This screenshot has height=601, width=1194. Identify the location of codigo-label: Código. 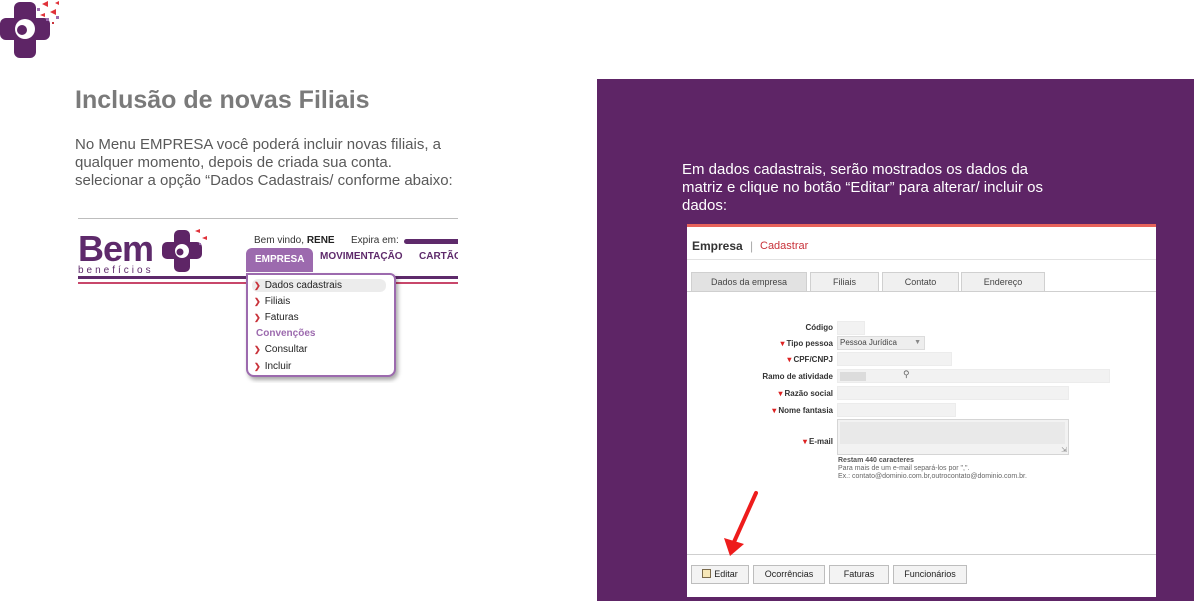
(819, 327).